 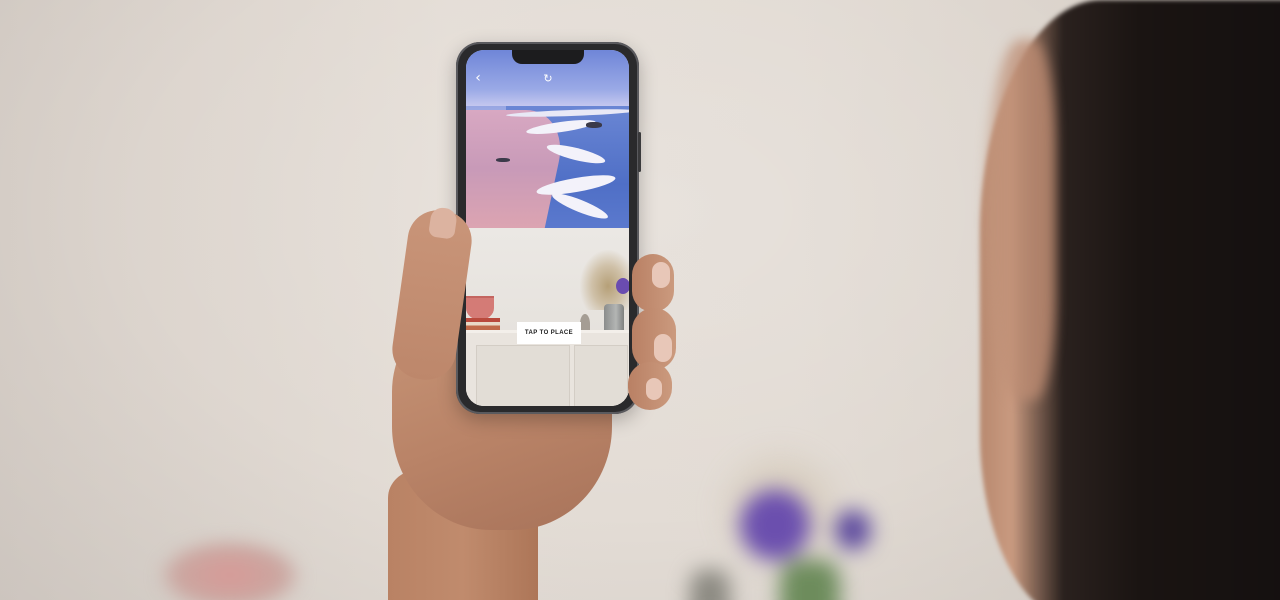 What do you see at coordinates (548, 78) in the screenshot?
I see `rotate-icon: ↻` at bounding box center [548, 78].